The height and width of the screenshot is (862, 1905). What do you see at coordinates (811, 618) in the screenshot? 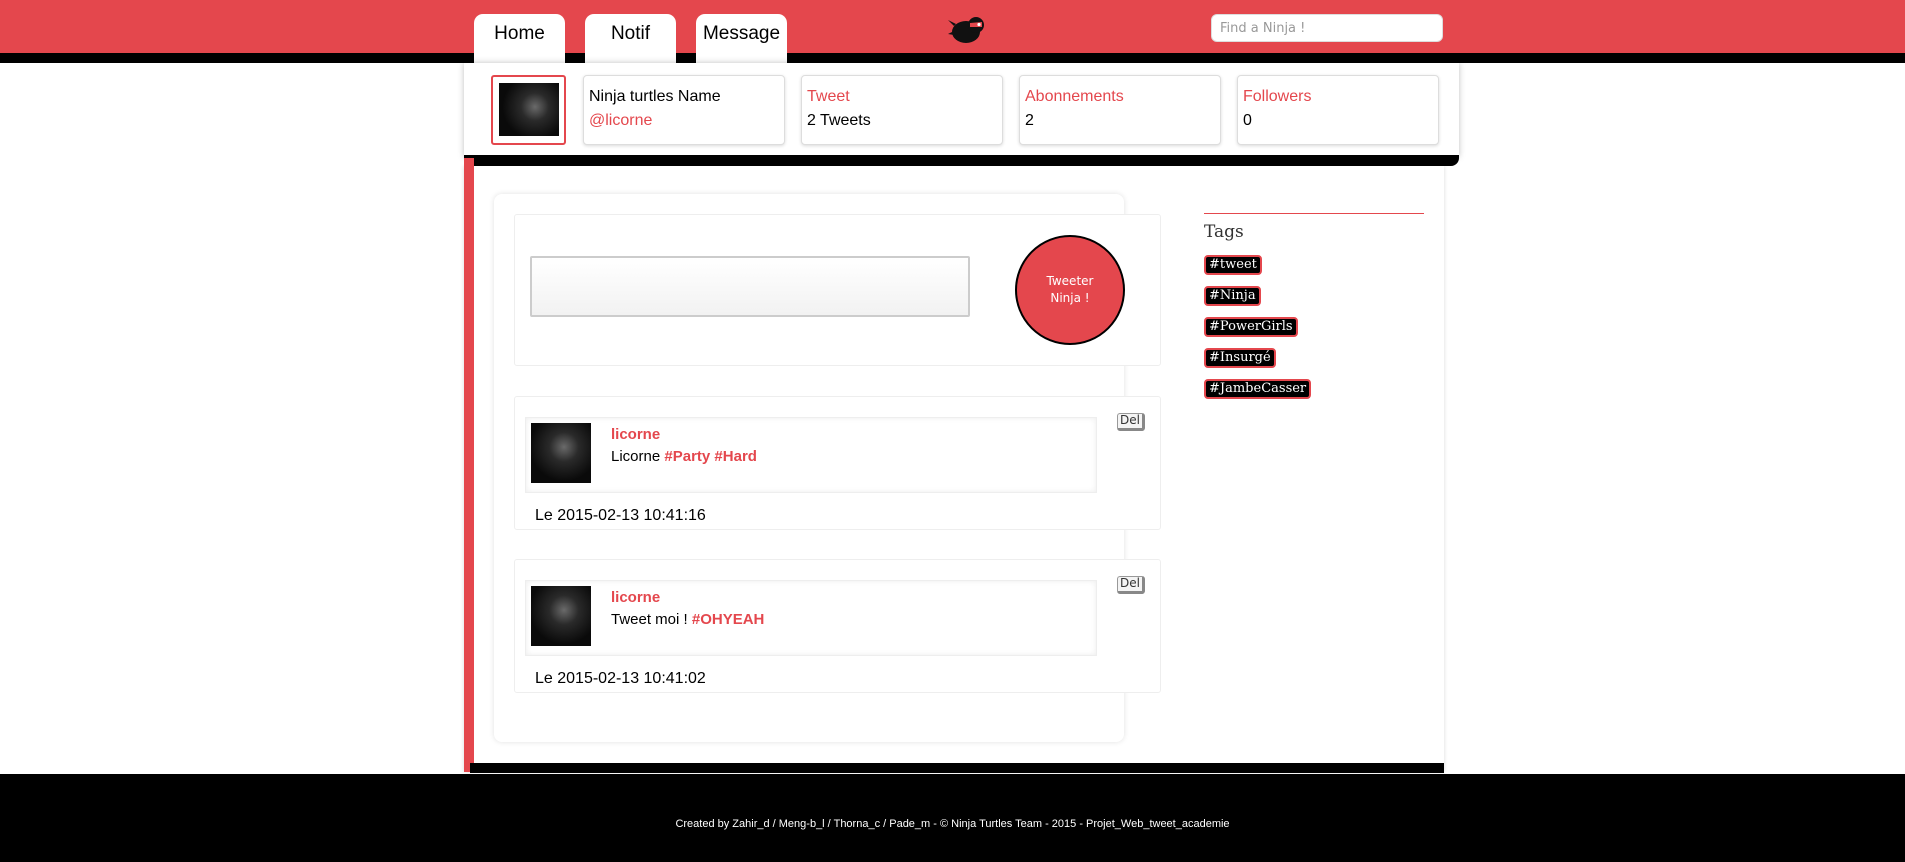
I see `tweet-body: licorne Tweet moi ! #OHYEAH` at bounding box center [811, 618].